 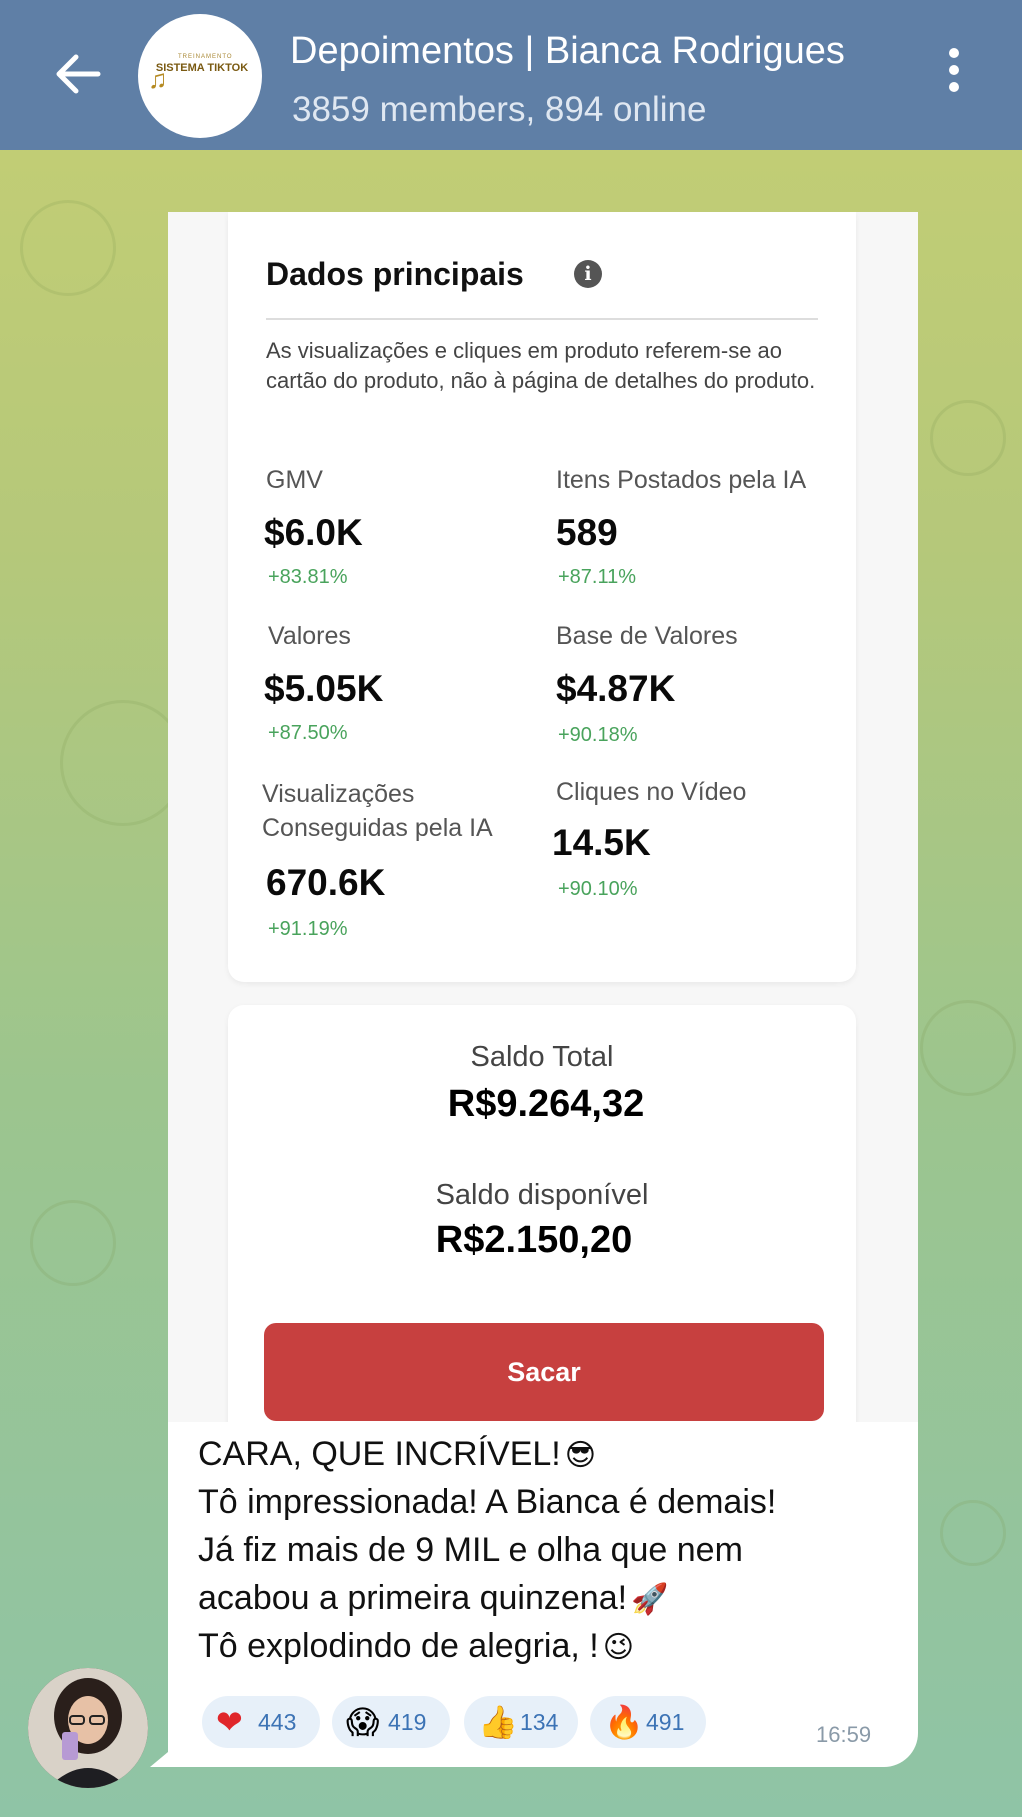 What do you see at coordinates (379, 1454) in the screenshot?
I see `message-line-text: CARA, QUE INCRÍVEL!` at bounding box center [379, 1454].